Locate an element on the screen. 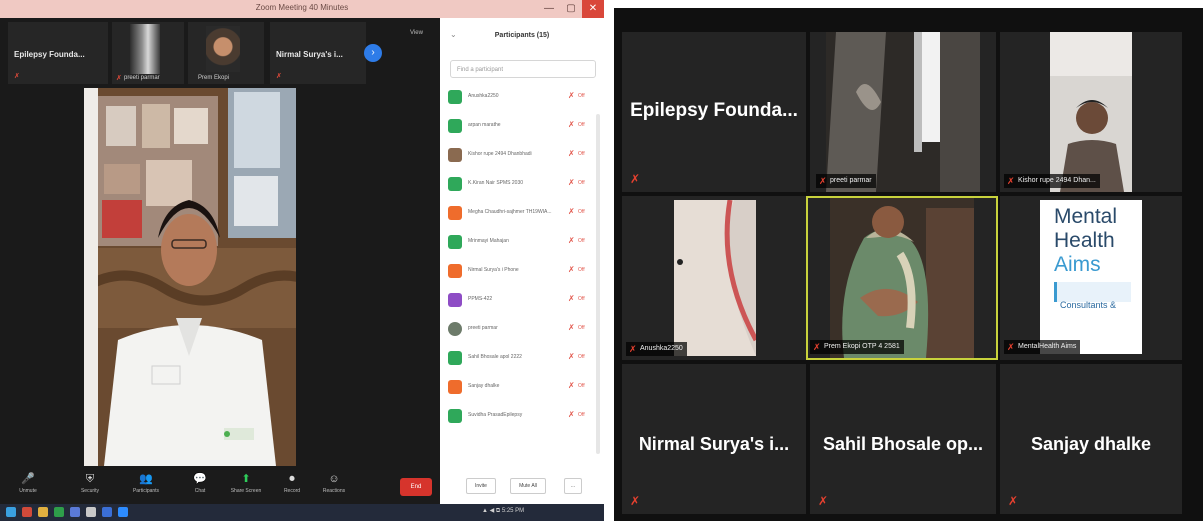 The width and height of the screenshot is (1203, 521). participant-row: Sahil Bhosale apol 2222 ✗ Off is located at coordinates (522, 359).